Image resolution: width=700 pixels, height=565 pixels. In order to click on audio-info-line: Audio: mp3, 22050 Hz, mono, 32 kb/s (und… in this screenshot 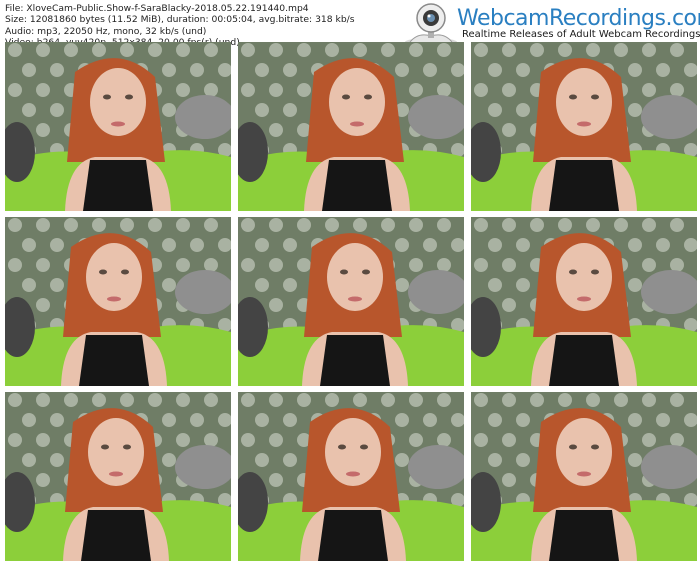, I will do `click(106, 31)`.